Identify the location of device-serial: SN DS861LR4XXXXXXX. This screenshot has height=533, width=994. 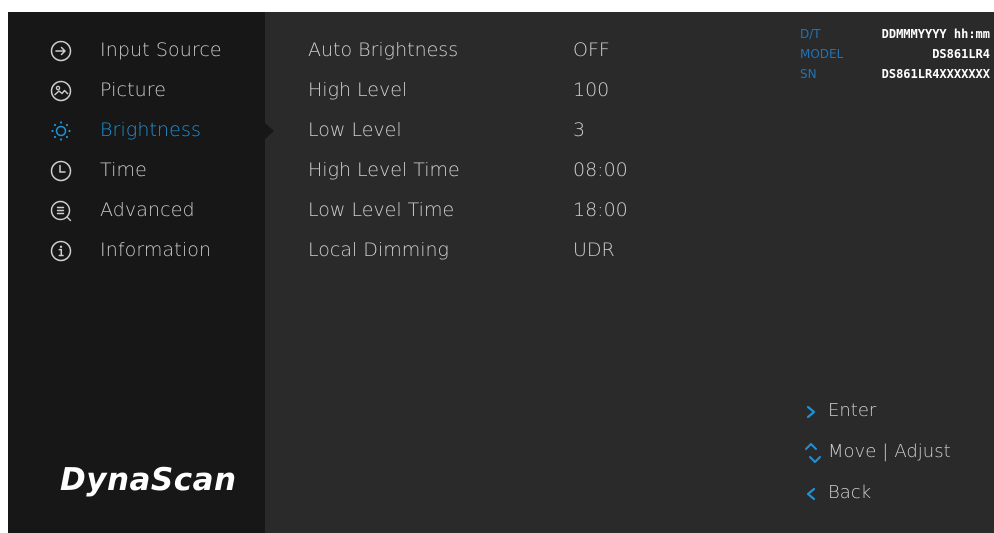
(897, 74).